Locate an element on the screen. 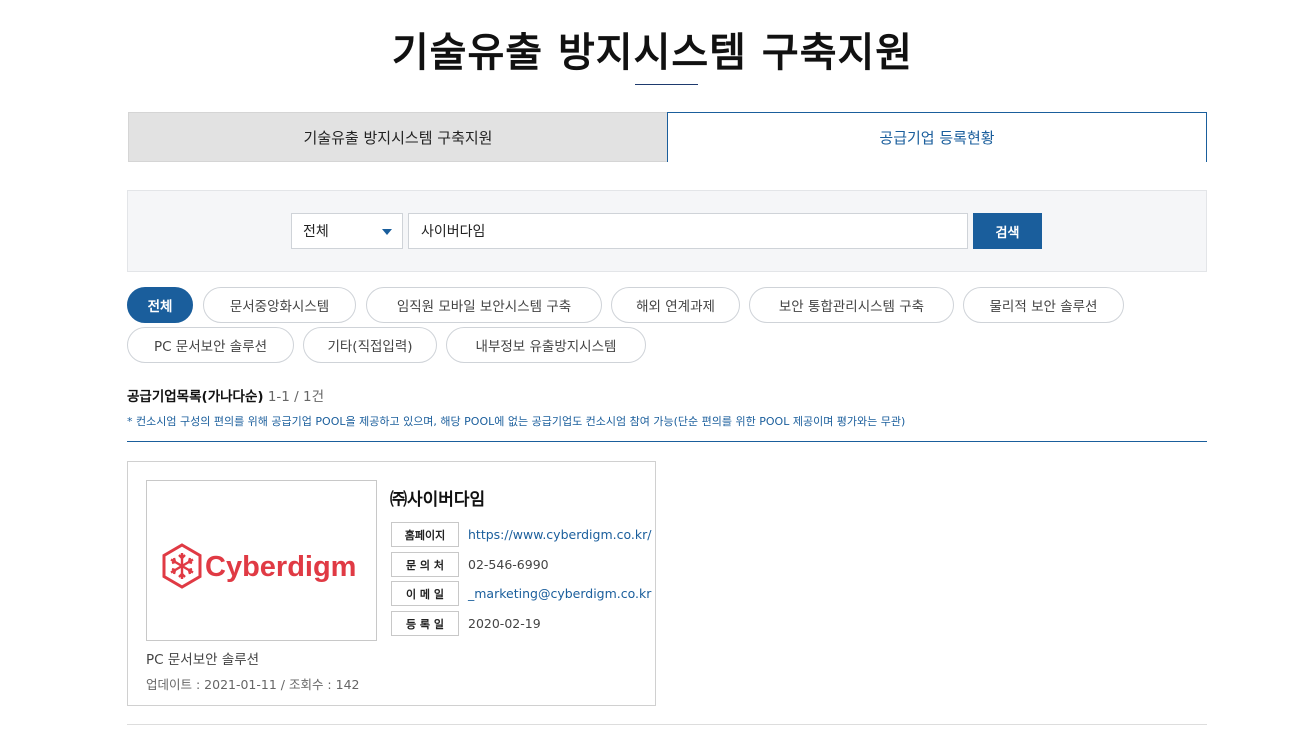 This screenshot has height=756, width=1305. search-input is located at coordinates (688, 231).